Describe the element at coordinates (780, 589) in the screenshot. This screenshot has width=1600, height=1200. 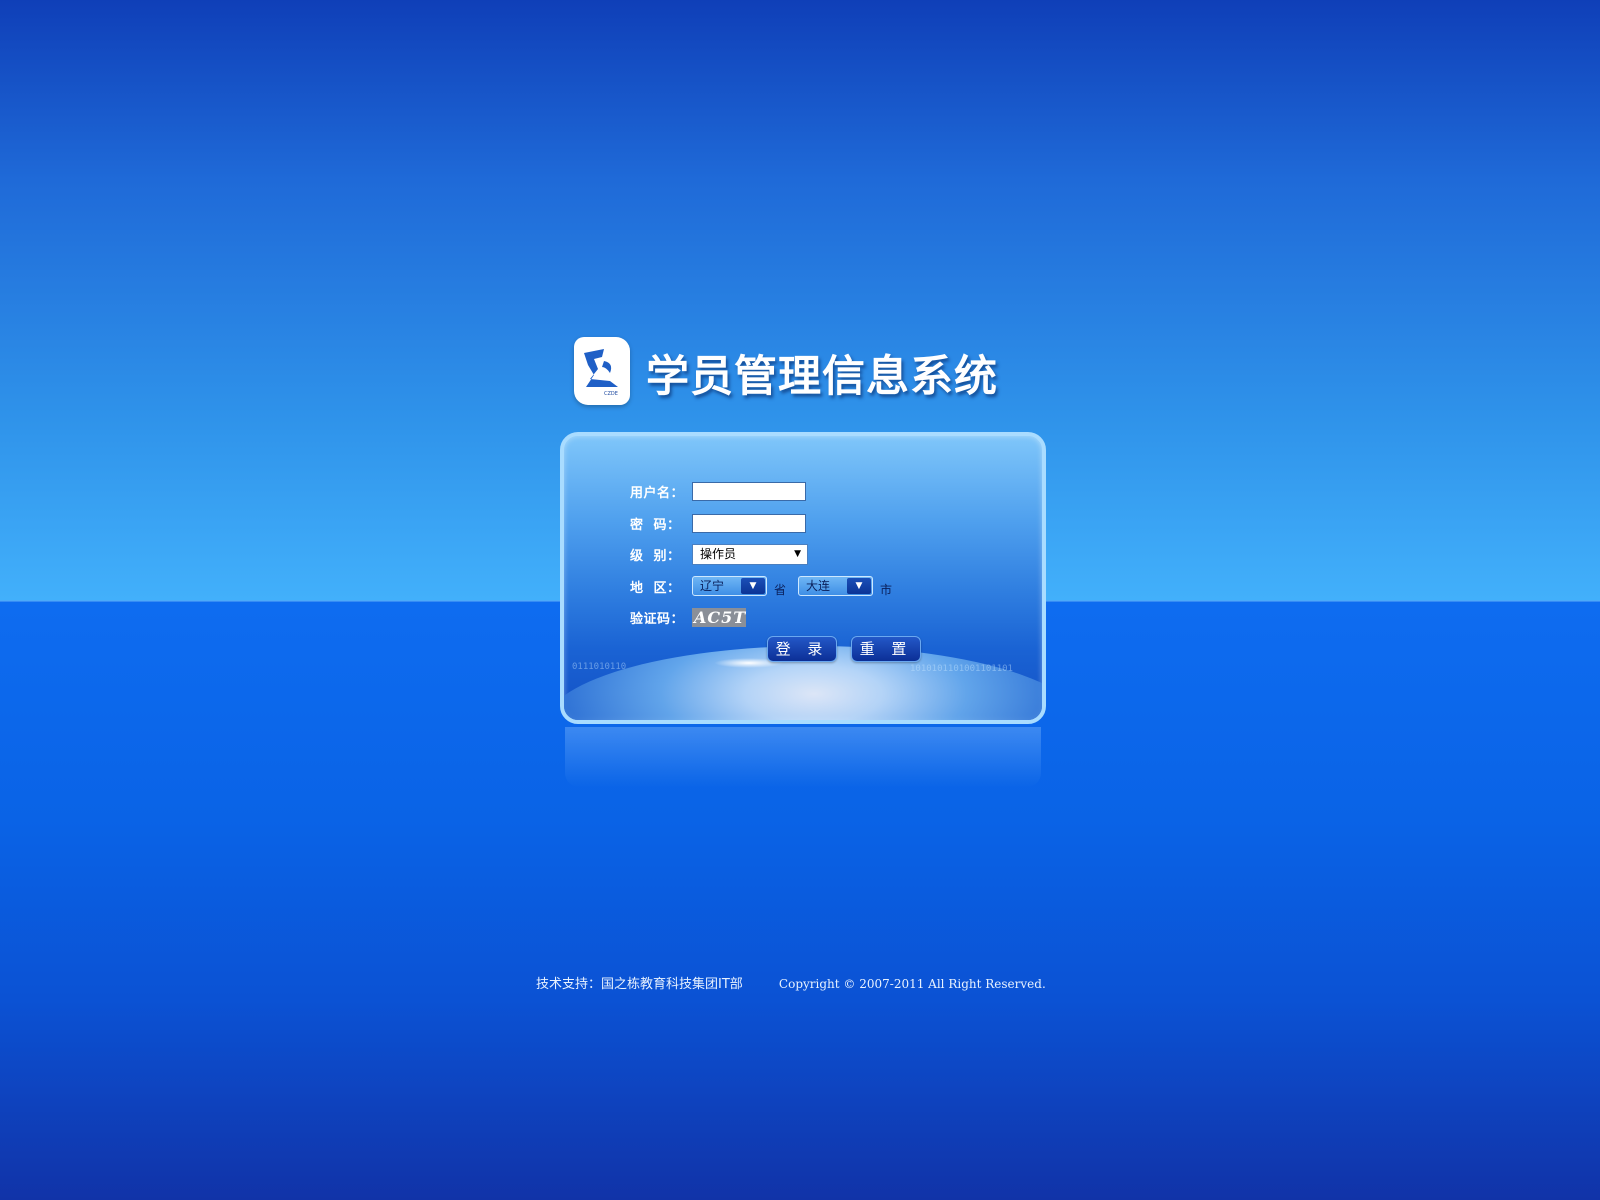
I see `province-unit: 省` at that location.